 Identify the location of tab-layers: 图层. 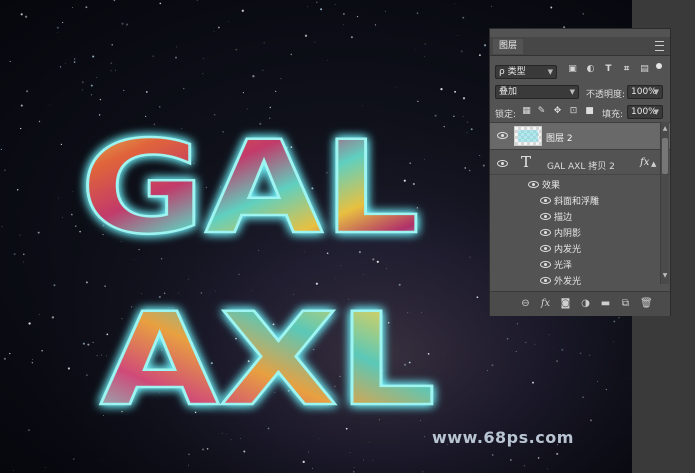
(508, 46).